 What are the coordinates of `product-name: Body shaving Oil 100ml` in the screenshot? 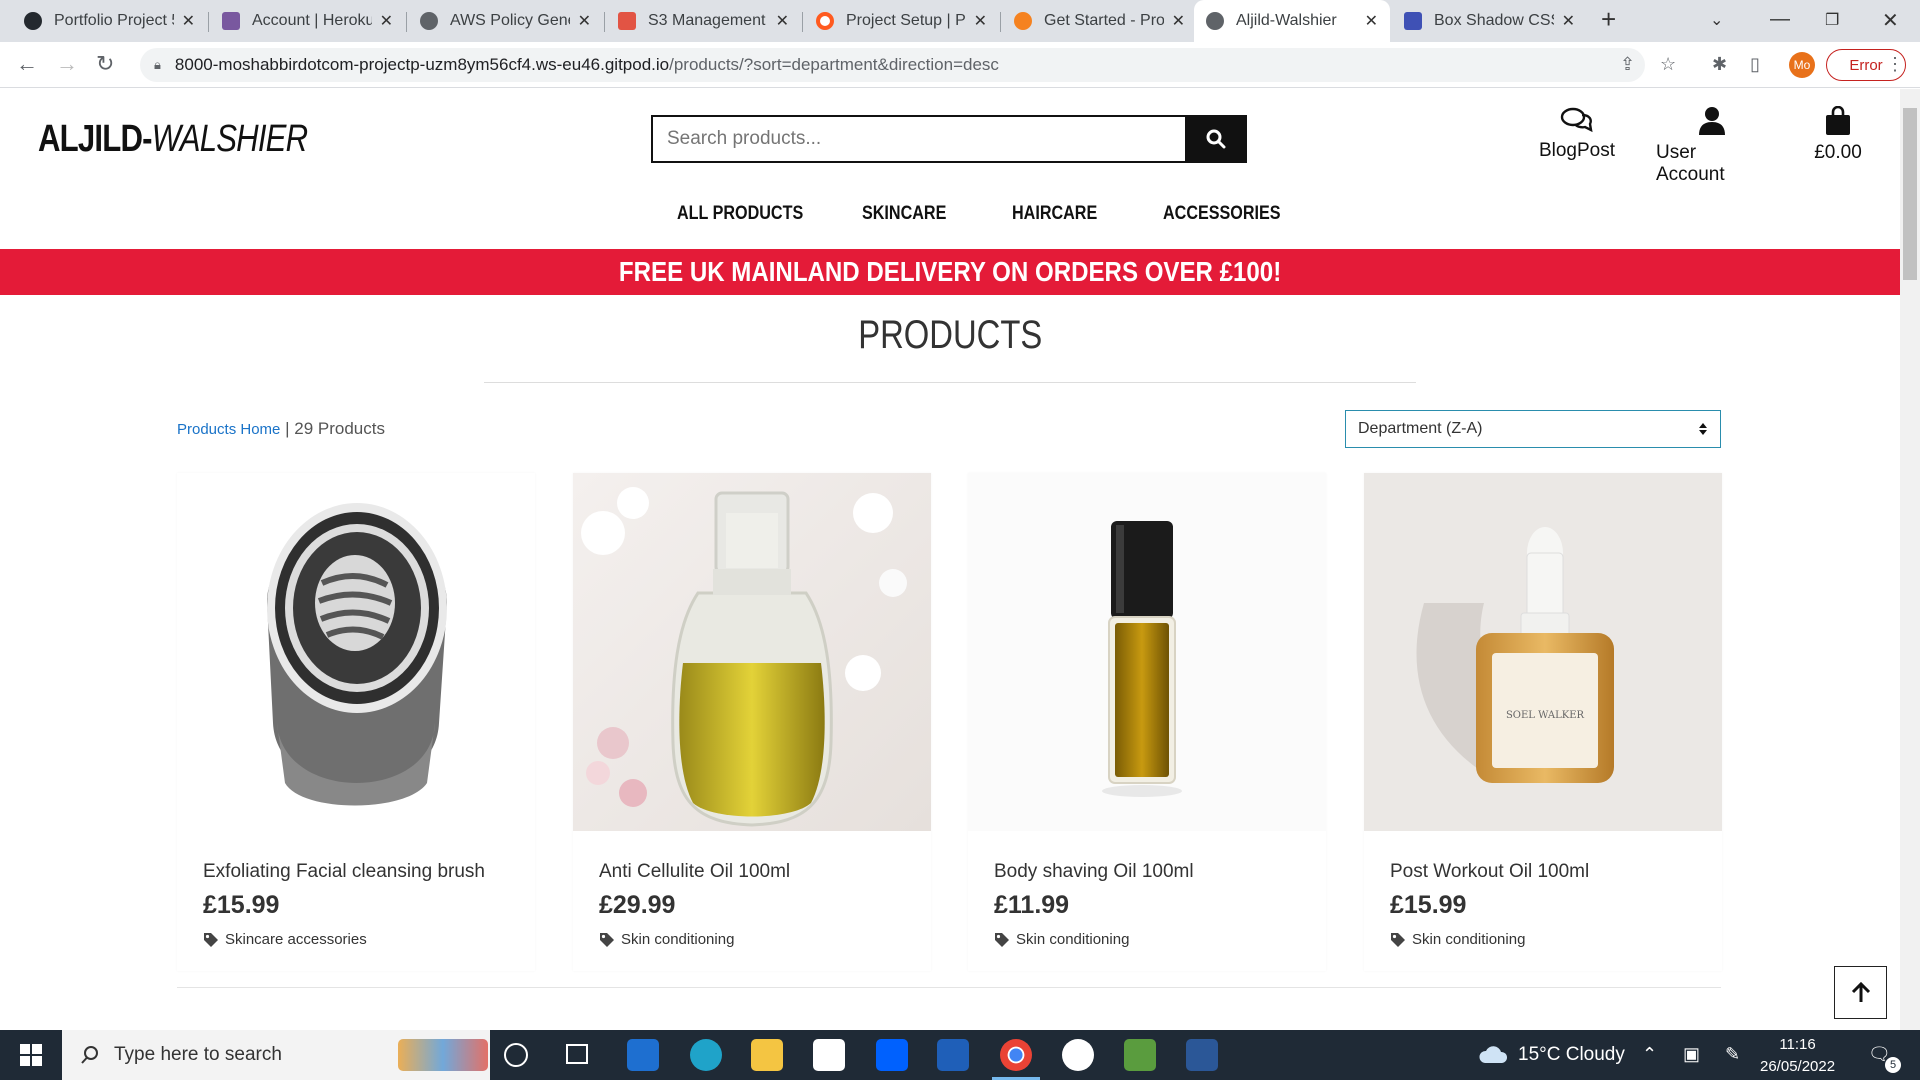 It's located at (1094, 872).